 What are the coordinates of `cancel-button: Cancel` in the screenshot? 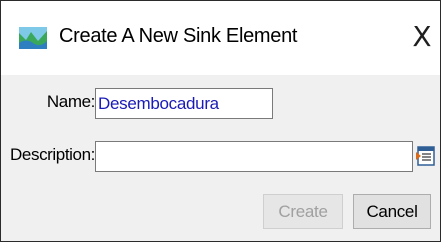 It's located at (392, 211).